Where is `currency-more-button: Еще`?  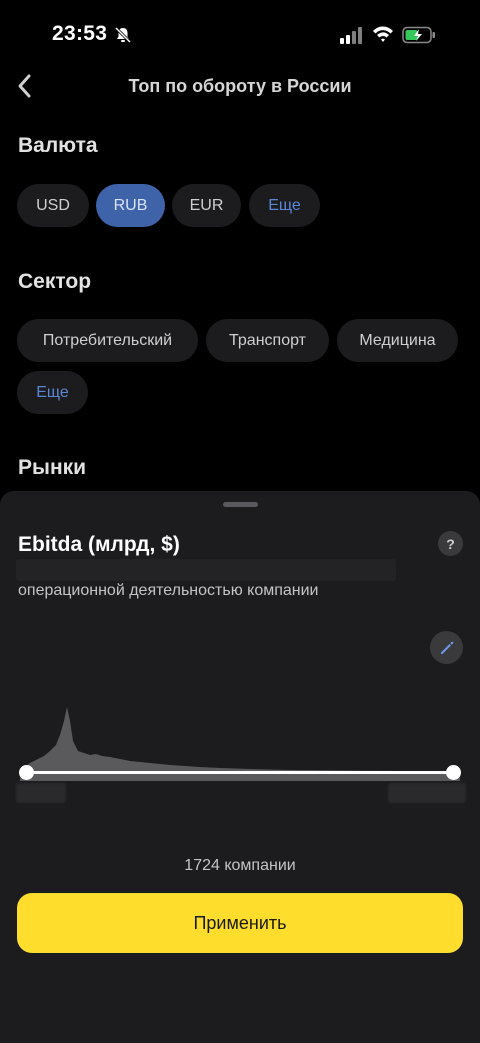 currency-more-button: Еще is located at coordinates (284, 205).